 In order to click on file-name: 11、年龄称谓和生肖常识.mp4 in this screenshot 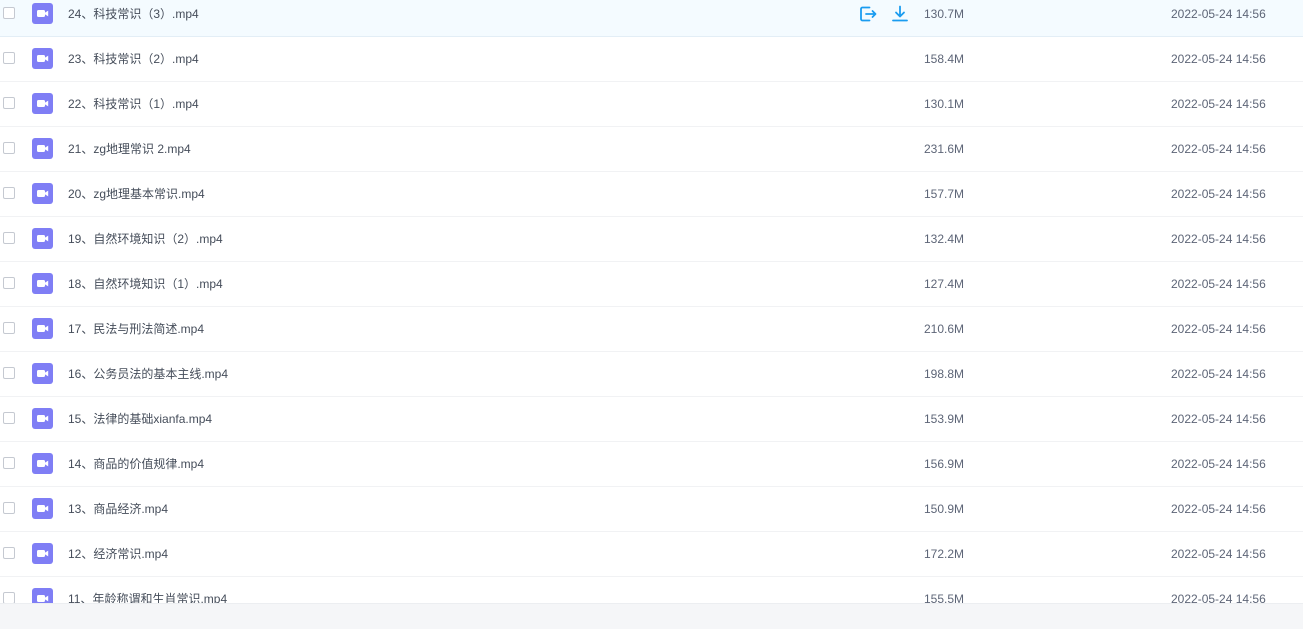, I will do `click(147, 597)`.